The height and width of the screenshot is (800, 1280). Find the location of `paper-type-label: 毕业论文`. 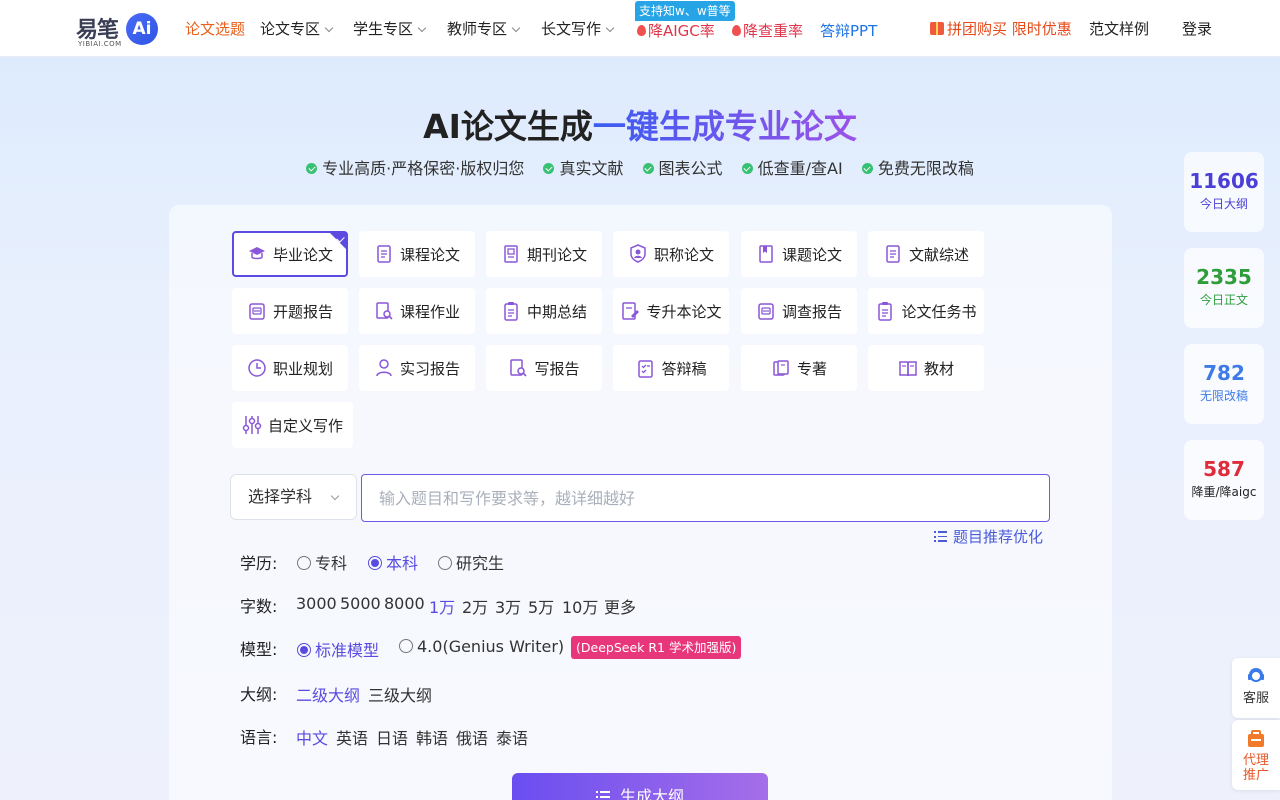

paper-type-label: 毕业论文 is located at coordinates (302, 254).